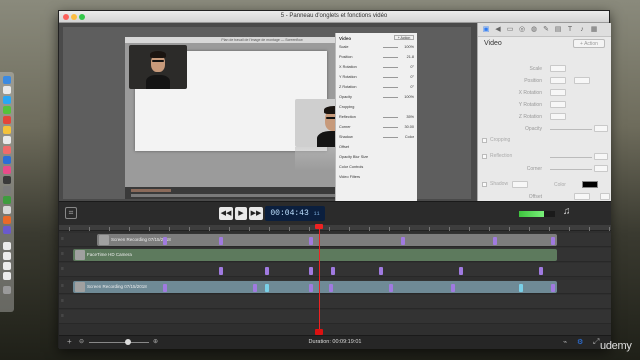  Describe the element at coordinates (580, 342) in the screenshot. I see `settings-icon: ⚙` at that location.